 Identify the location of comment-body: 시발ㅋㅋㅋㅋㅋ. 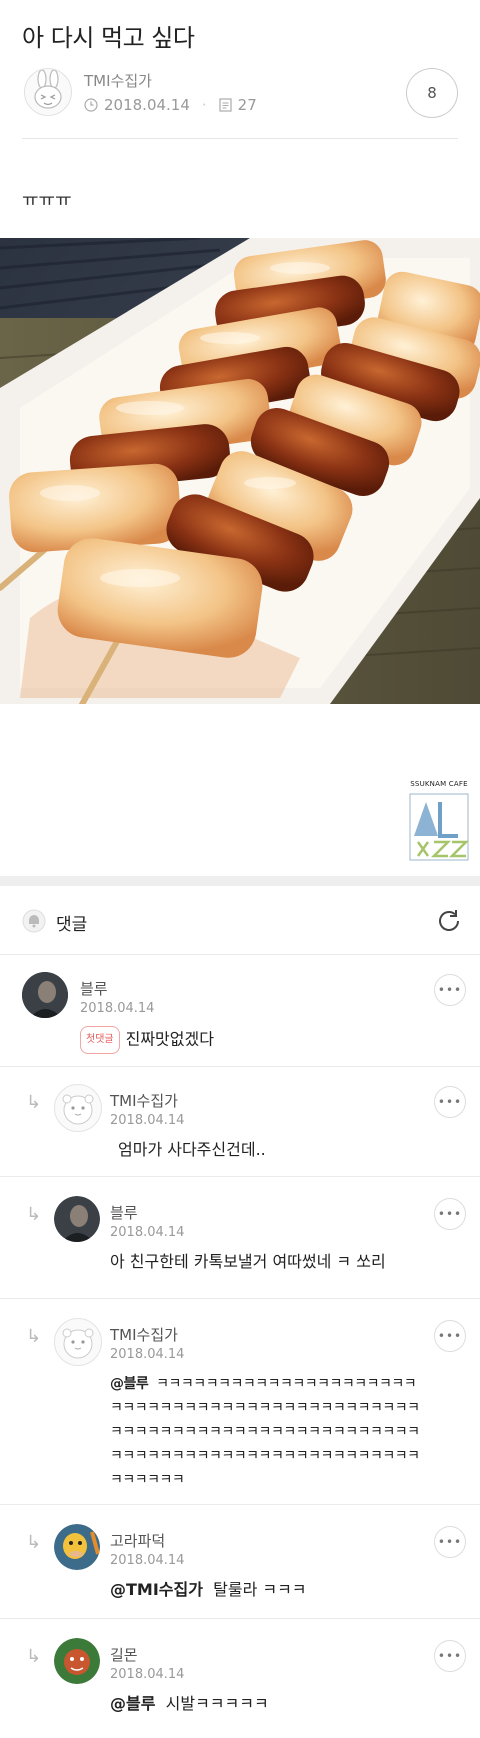
(217, 1703).